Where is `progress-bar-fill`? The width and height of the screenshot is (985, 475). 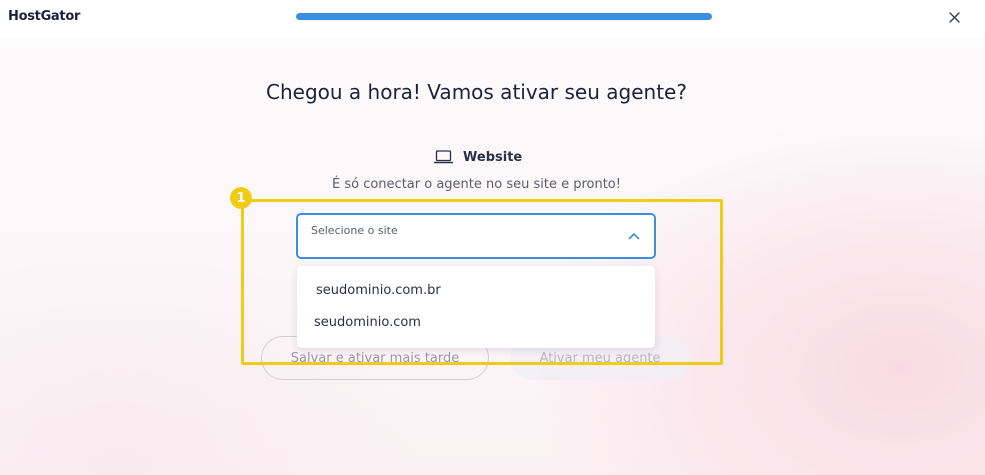 progress-bar-fill is located at coordinates (504, 16).